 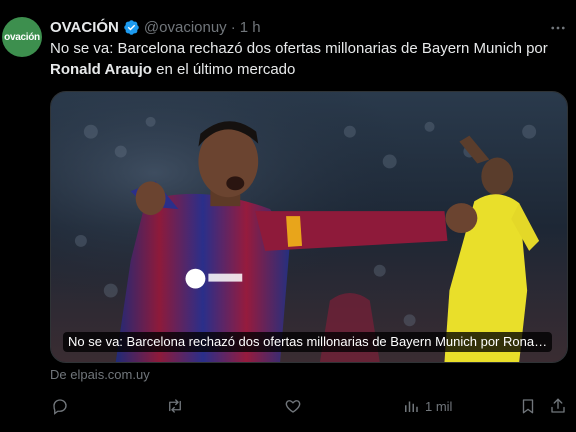 I want to click on like-icon, so click(x=293, y=406).